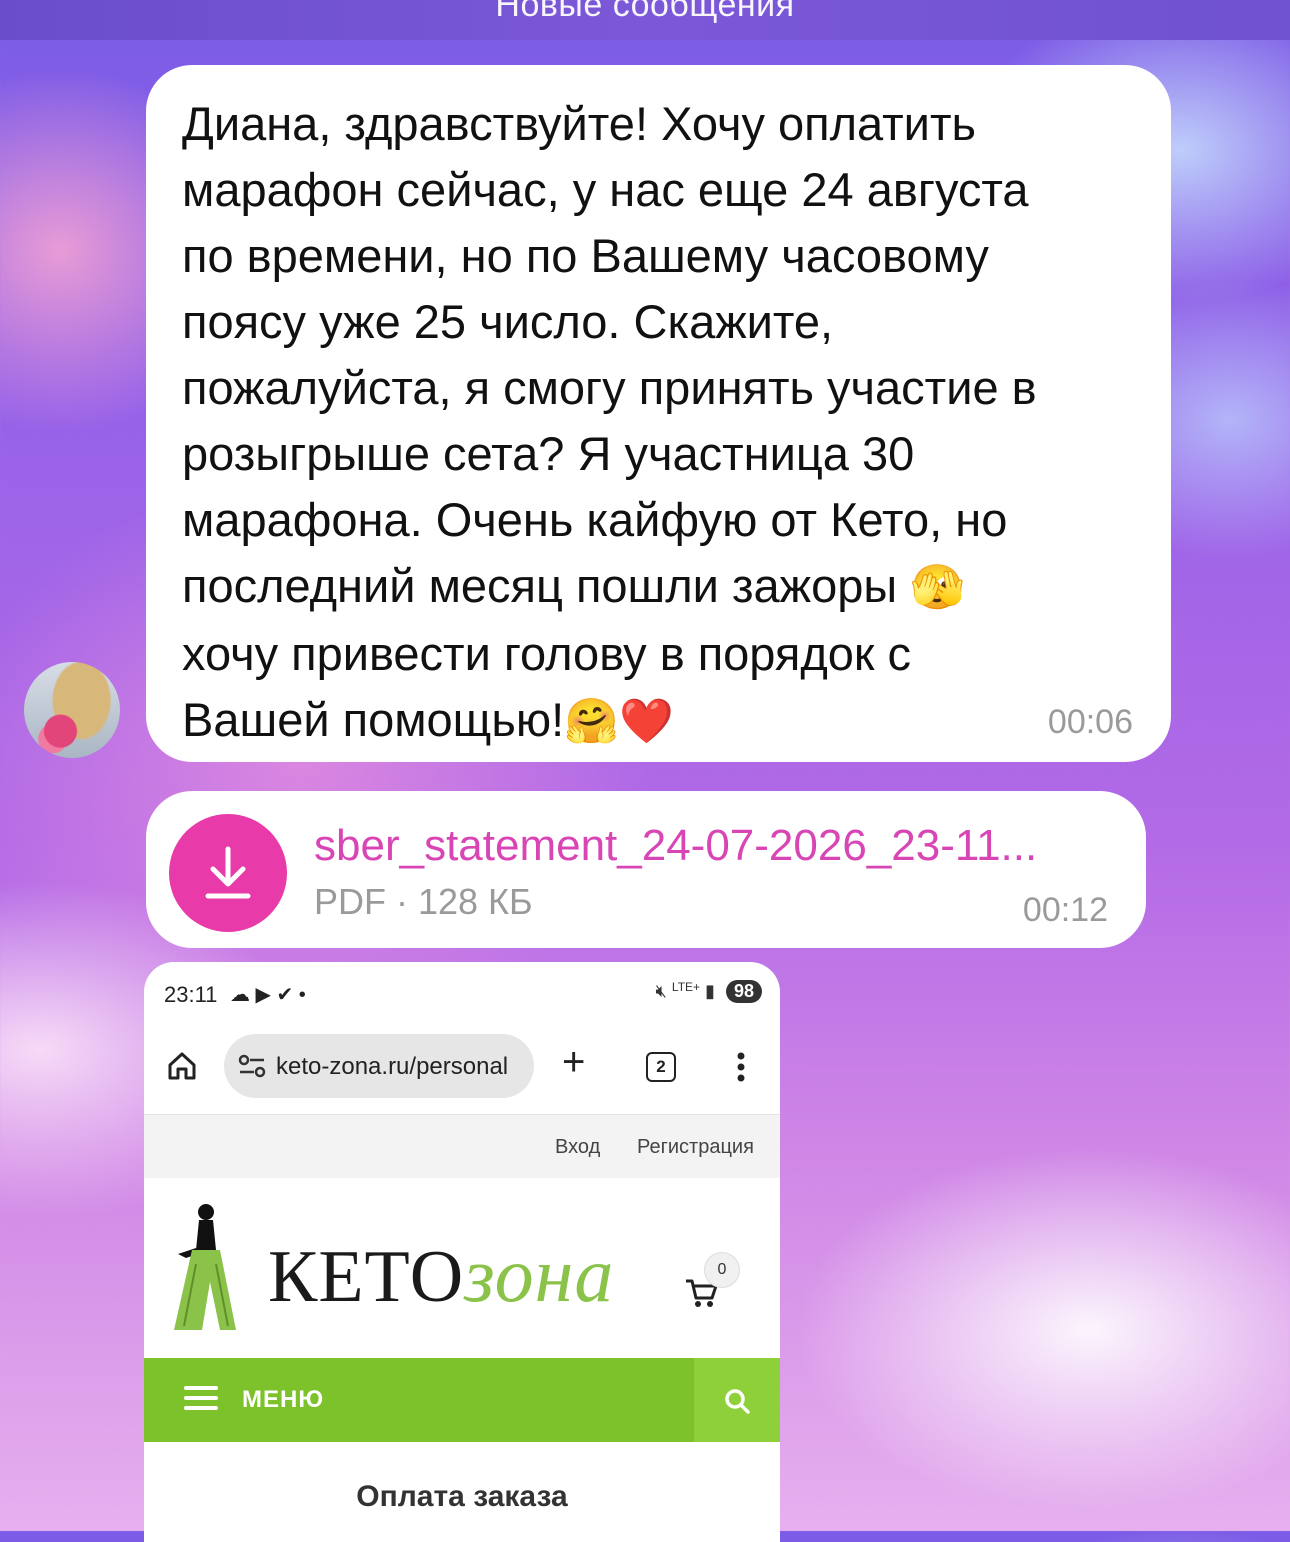 This screenshot has height=1542, width=1290. What do you see at coordinates (1065, 910) in the screenshot?
I see `message-time: 00:12` at bounding box center [1065, 910].